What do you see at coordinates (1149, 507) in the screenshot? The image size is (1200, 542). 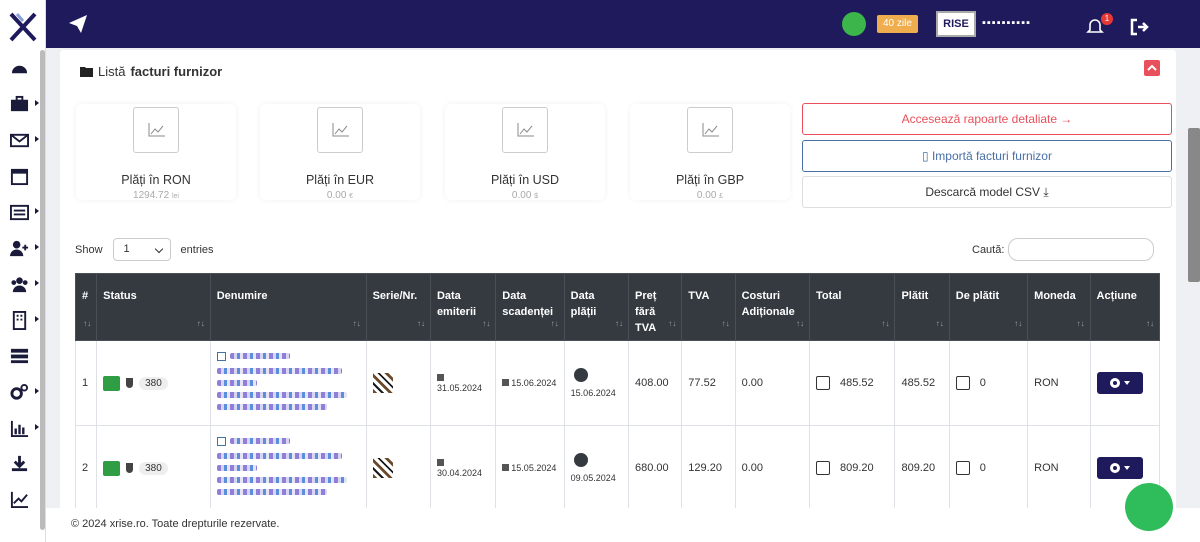 I see `support-chat-icon` at bounding box center [1149, 507].